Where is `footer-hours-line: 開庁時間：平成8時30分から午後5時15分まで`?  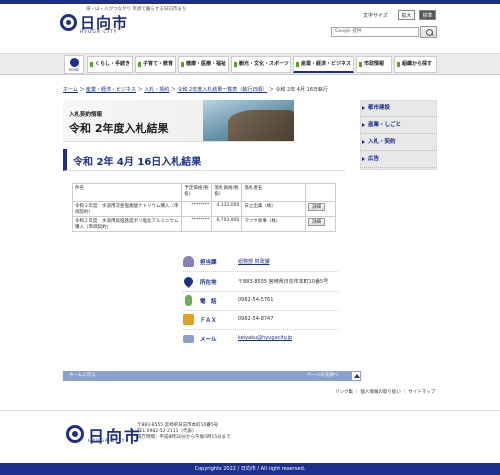 footer-hours-line: 開庁時間：平成8時30分から午後5時15分まで is located at coordinates (184, 437).